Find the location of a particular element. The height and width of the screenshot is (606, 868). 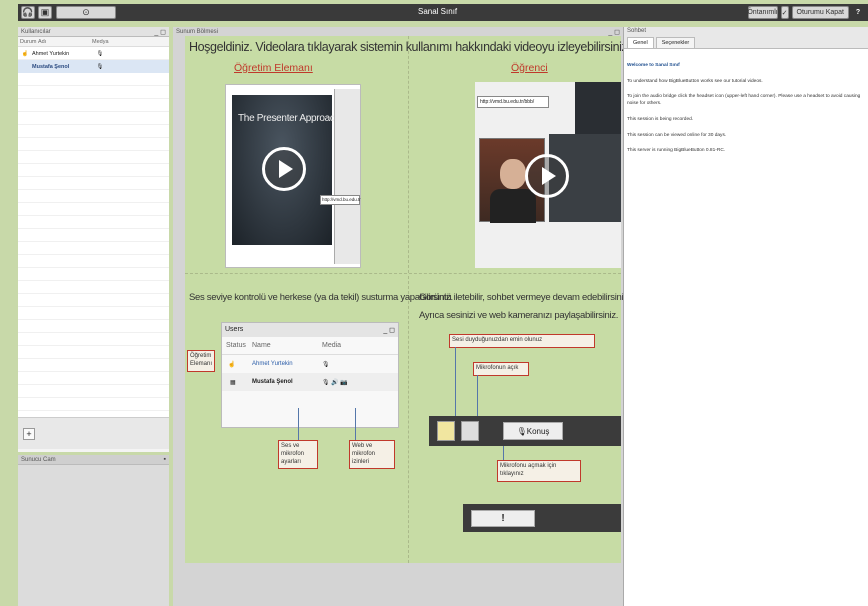

talk-label: Konuş is located at coordinates (538, 431).